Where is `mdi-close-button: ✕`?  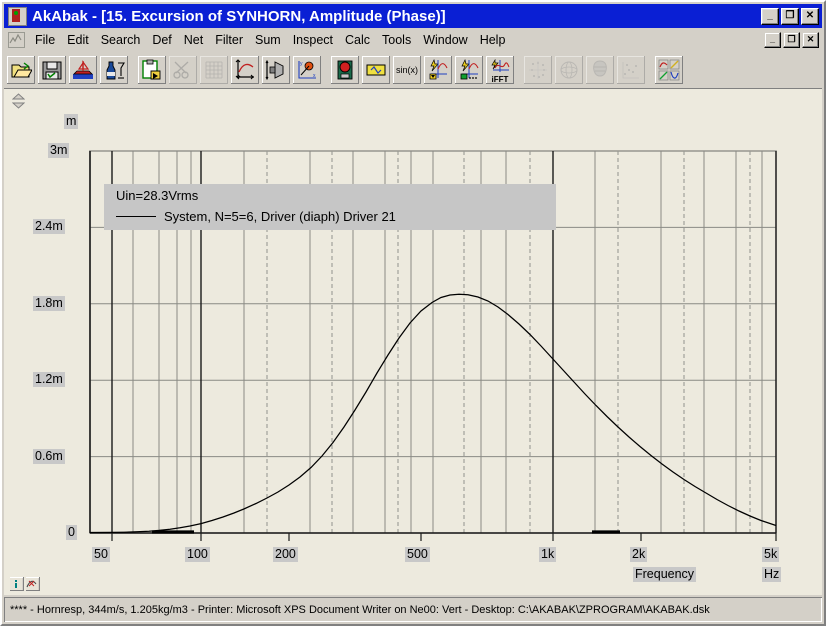
mdi-close-button: ✕ is located at coordinates (810, 40).